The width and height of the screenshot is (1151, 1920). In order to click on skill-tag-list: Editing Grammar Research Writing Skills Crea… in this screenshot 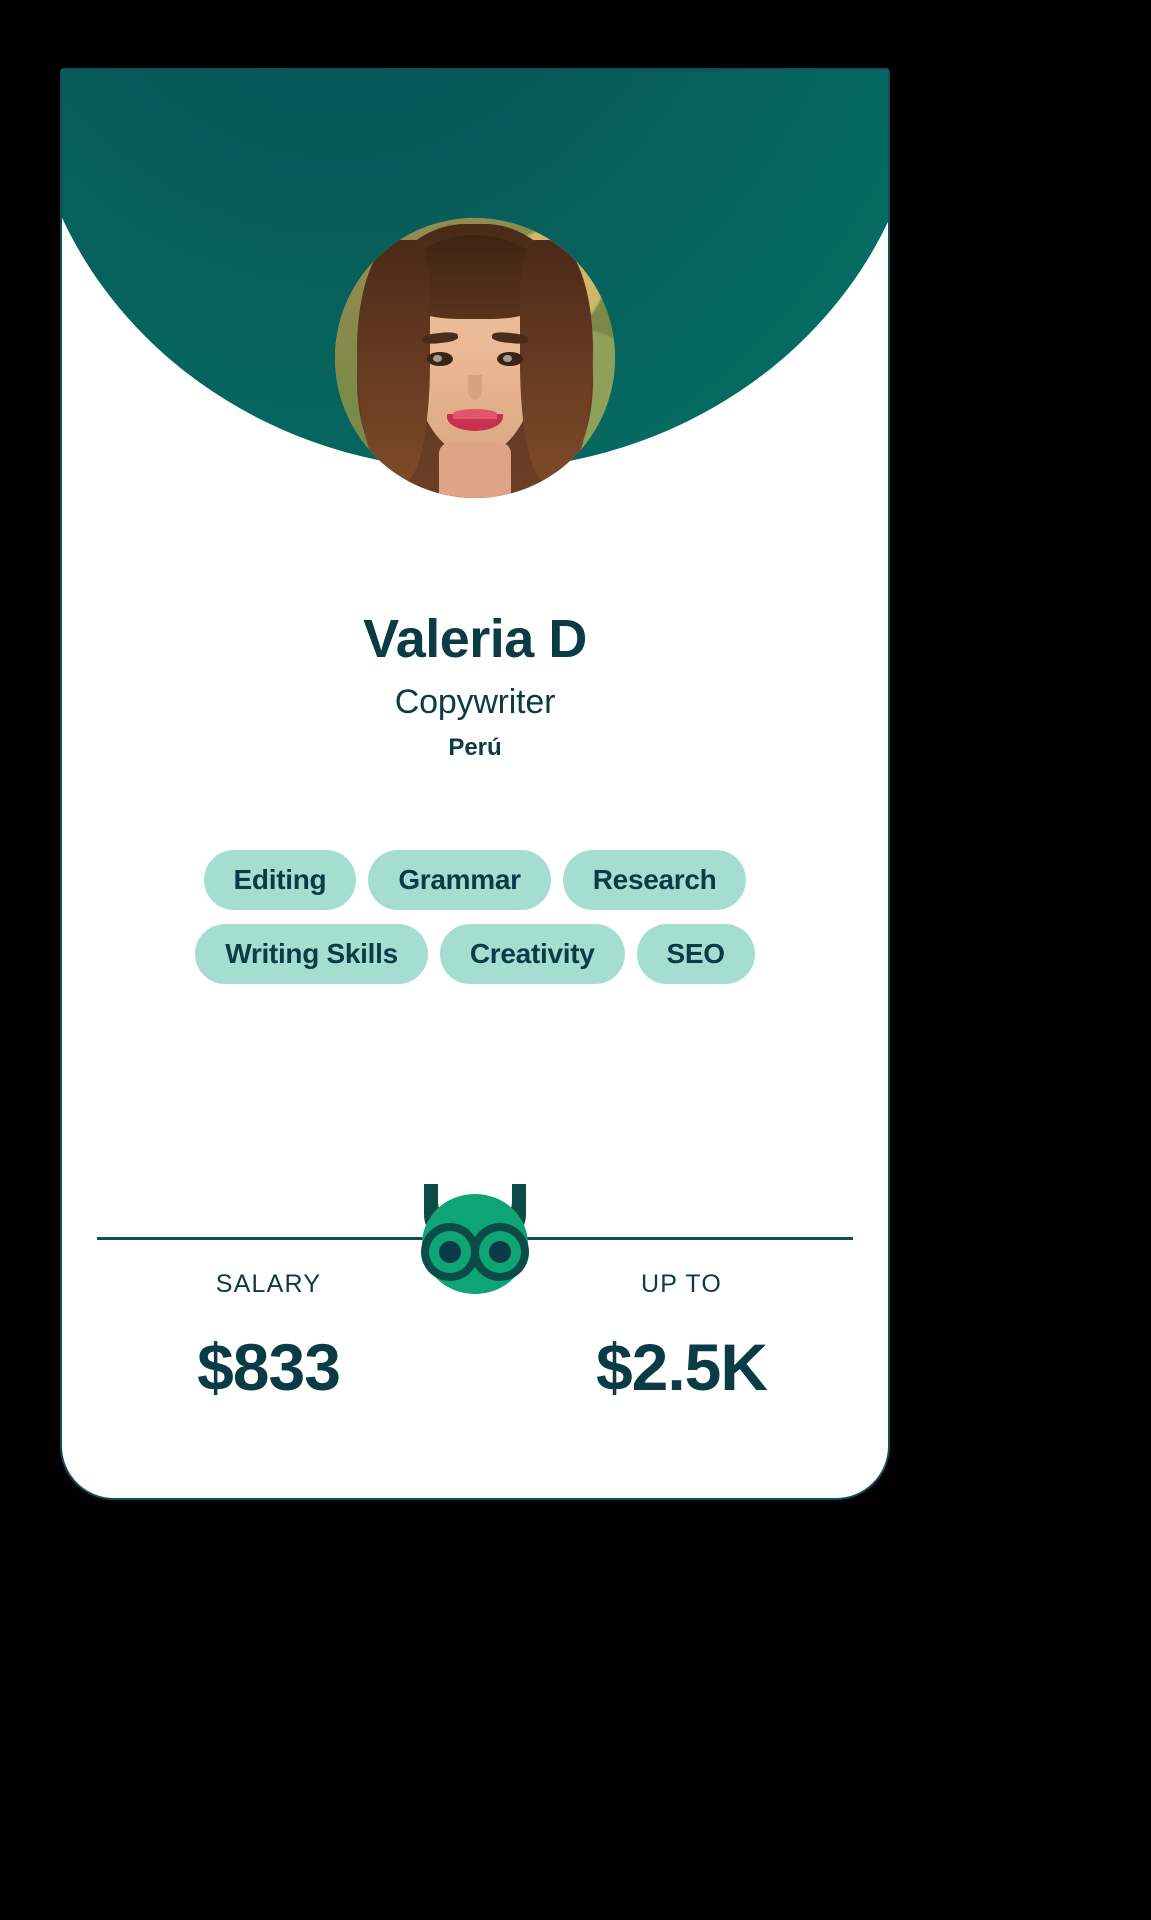, I will do `click(475, 917)`.